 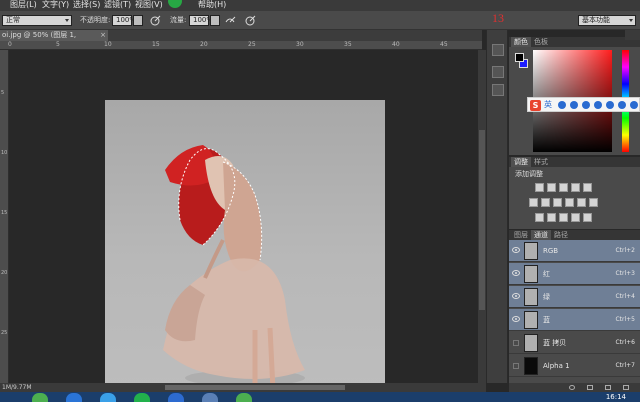 I want to click on user-icon, so click(x=610, y=105).